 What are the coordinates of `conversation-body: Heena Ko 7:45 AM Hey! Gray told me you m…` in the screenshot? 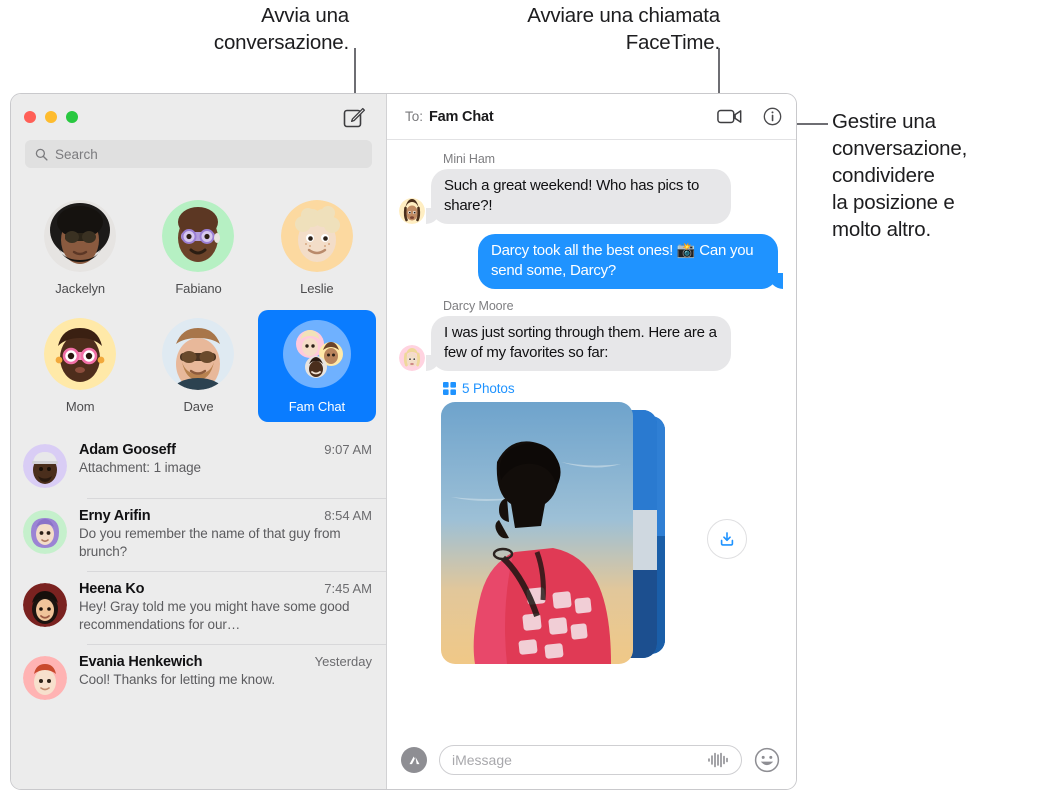 It's located at (225, 607).